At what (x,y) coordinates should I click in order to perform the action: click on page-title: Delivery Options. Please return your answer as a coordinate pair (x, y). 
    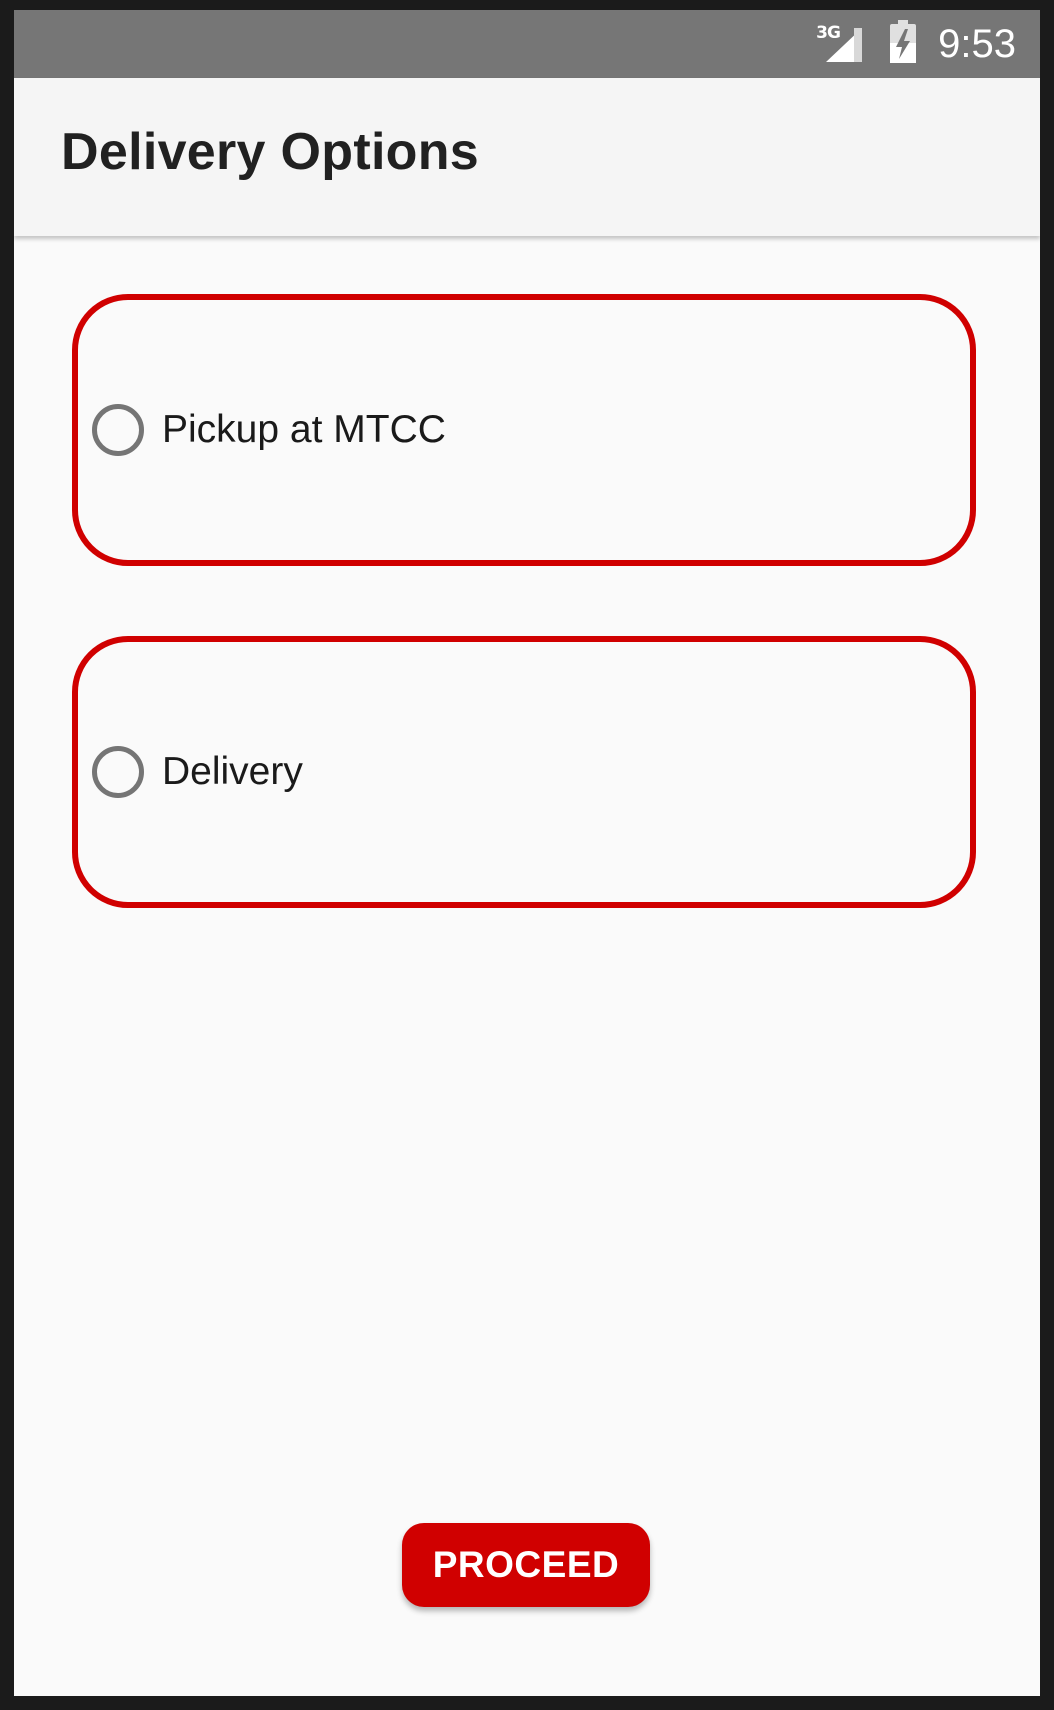
    Looking at the image, I should click on (270, 152).